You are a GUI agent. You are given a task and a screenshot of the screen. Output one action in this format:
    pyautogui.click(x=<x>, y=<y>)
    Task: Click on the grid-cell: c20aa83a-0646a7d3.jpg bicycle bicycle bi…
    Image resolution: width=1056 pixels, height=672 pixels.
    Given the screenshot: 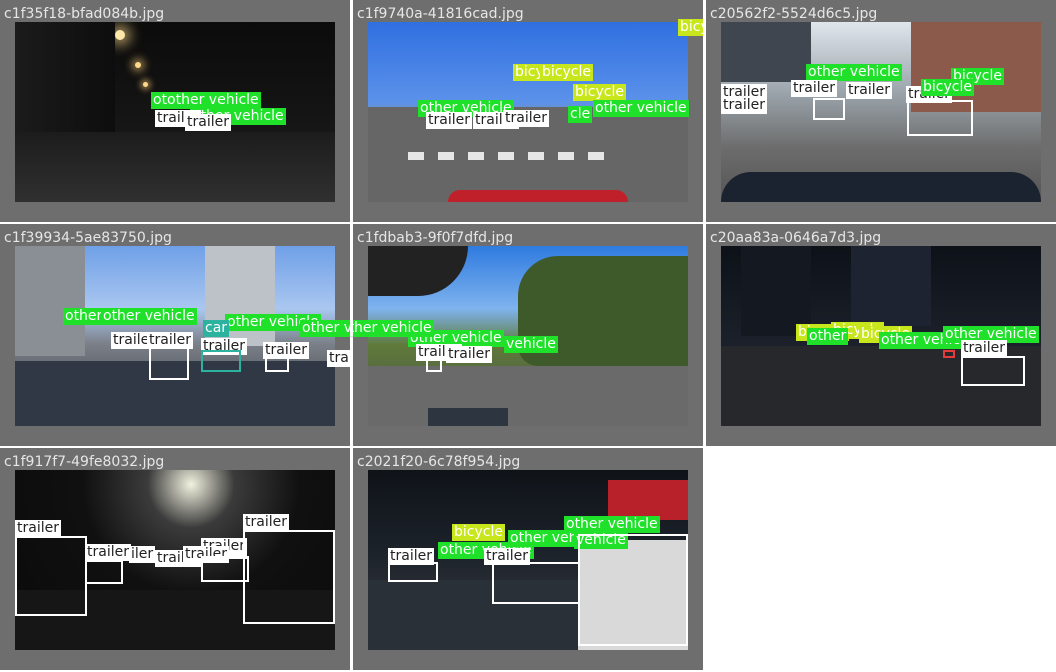 What is the action you would take?
    pyautogui.click(x=881, y=335)
    